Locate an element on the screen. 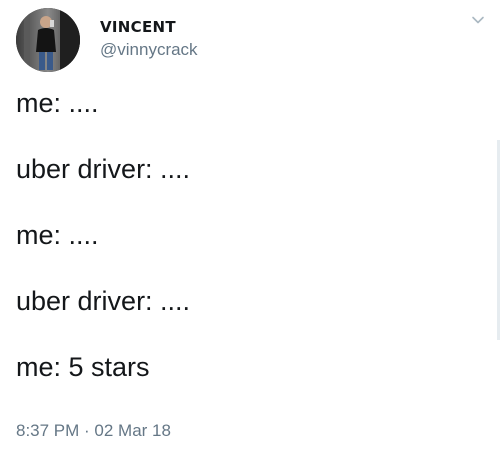 This screenshot has height=461, width=500. tweet-header: VINCENT @vinnycrack is located at coordinates (251, 40).